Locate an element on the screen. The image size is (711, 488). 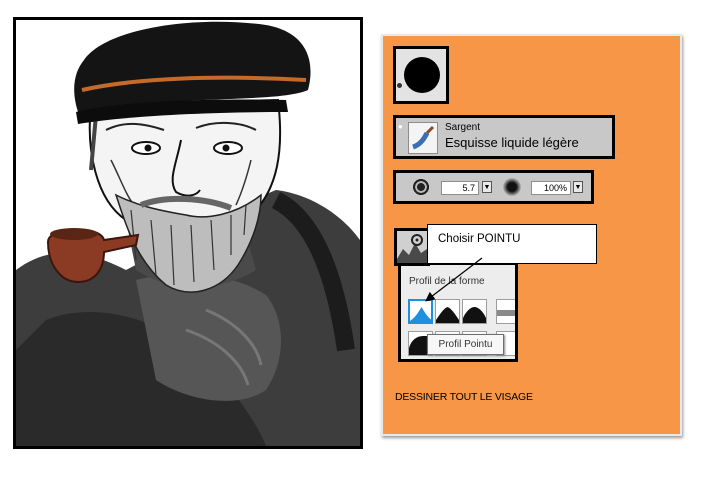
instruction-text: DESSINER TOUT LE VISAGE is located at coordinates (464, 397).